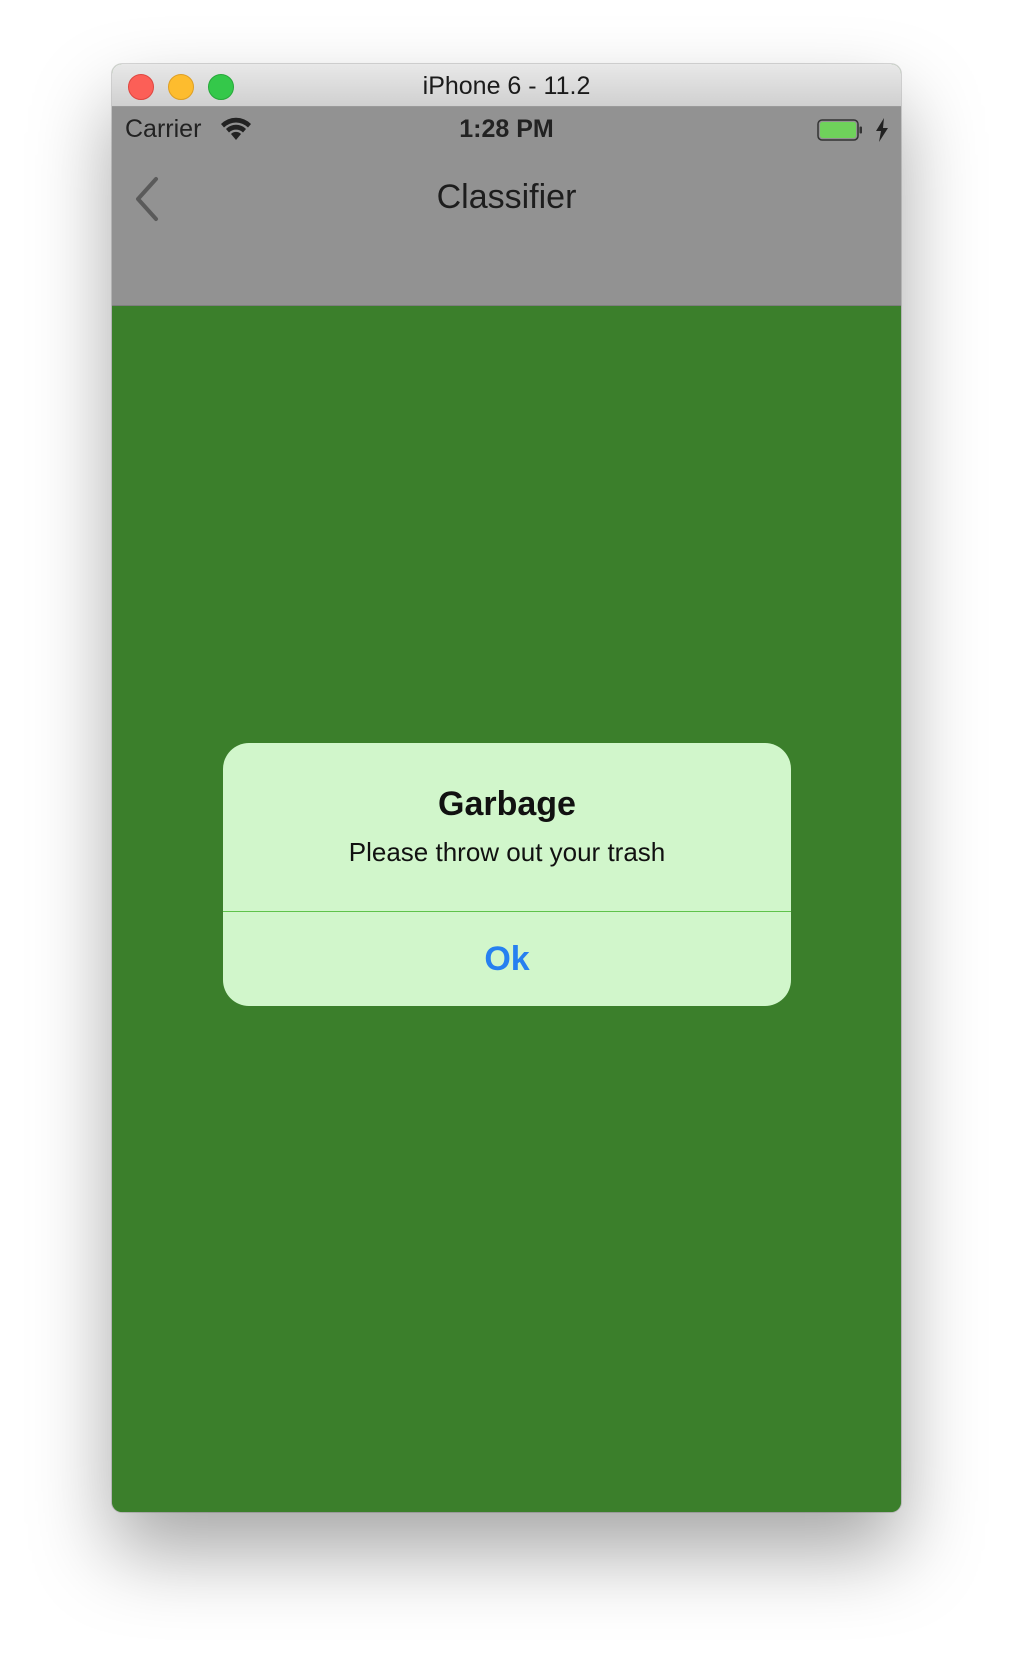 Image resolution: width=1012 pixels, height=1670 pixels. What do you see at coordinates (507, 852) in the screenshot?
I see `alert-message: Please throw out your trash` at bounding box center [507, 852].